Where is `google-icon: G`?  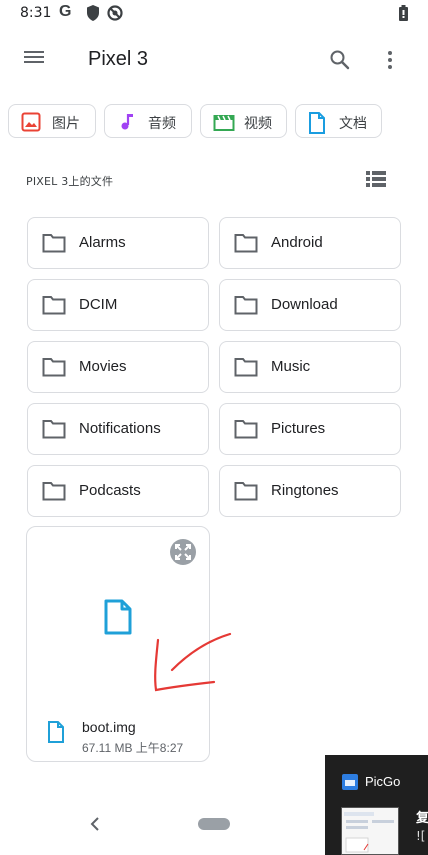
google-icon: G is located at coordinates (65, 11).